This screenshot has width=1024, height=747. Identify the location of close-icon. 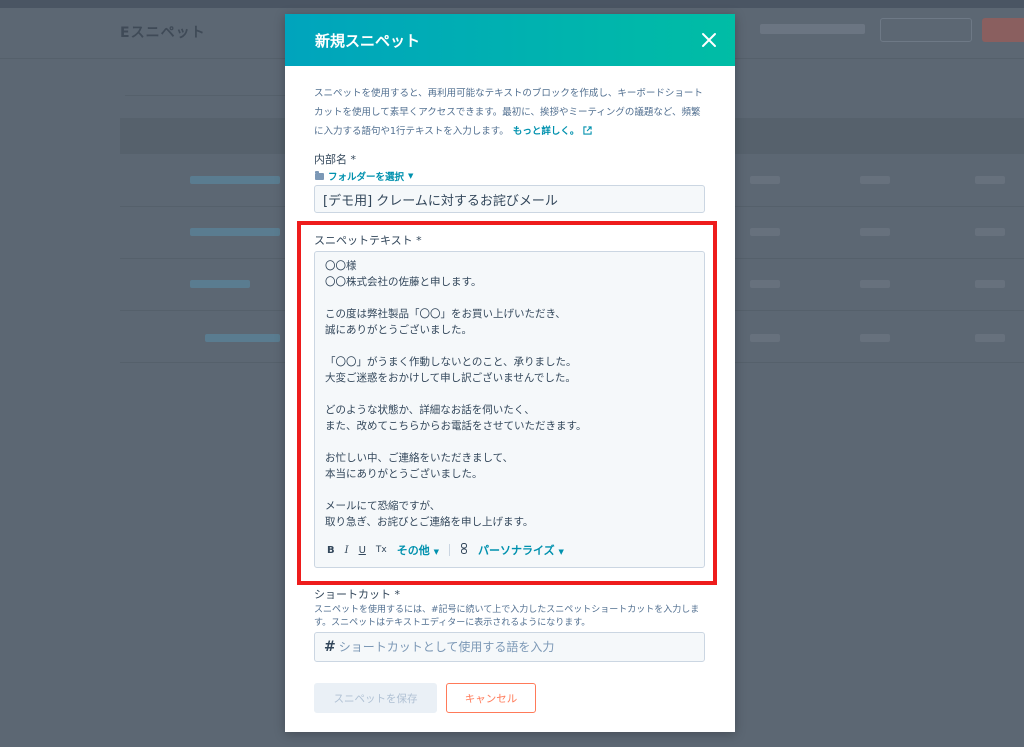
(709, 40).